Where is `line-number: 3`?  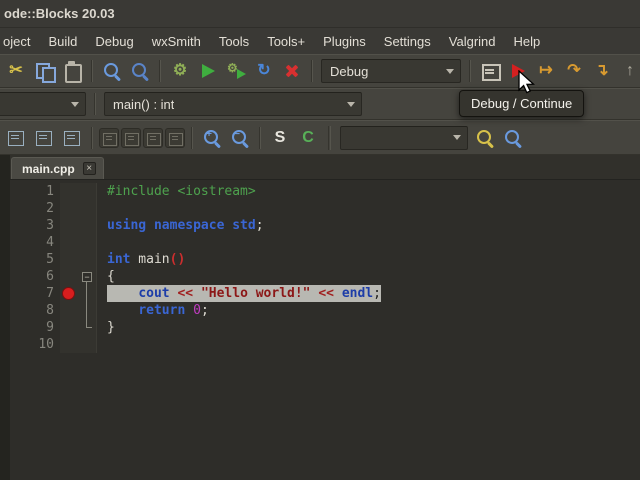
line-number: 3 is located at coordinates (35, 225).